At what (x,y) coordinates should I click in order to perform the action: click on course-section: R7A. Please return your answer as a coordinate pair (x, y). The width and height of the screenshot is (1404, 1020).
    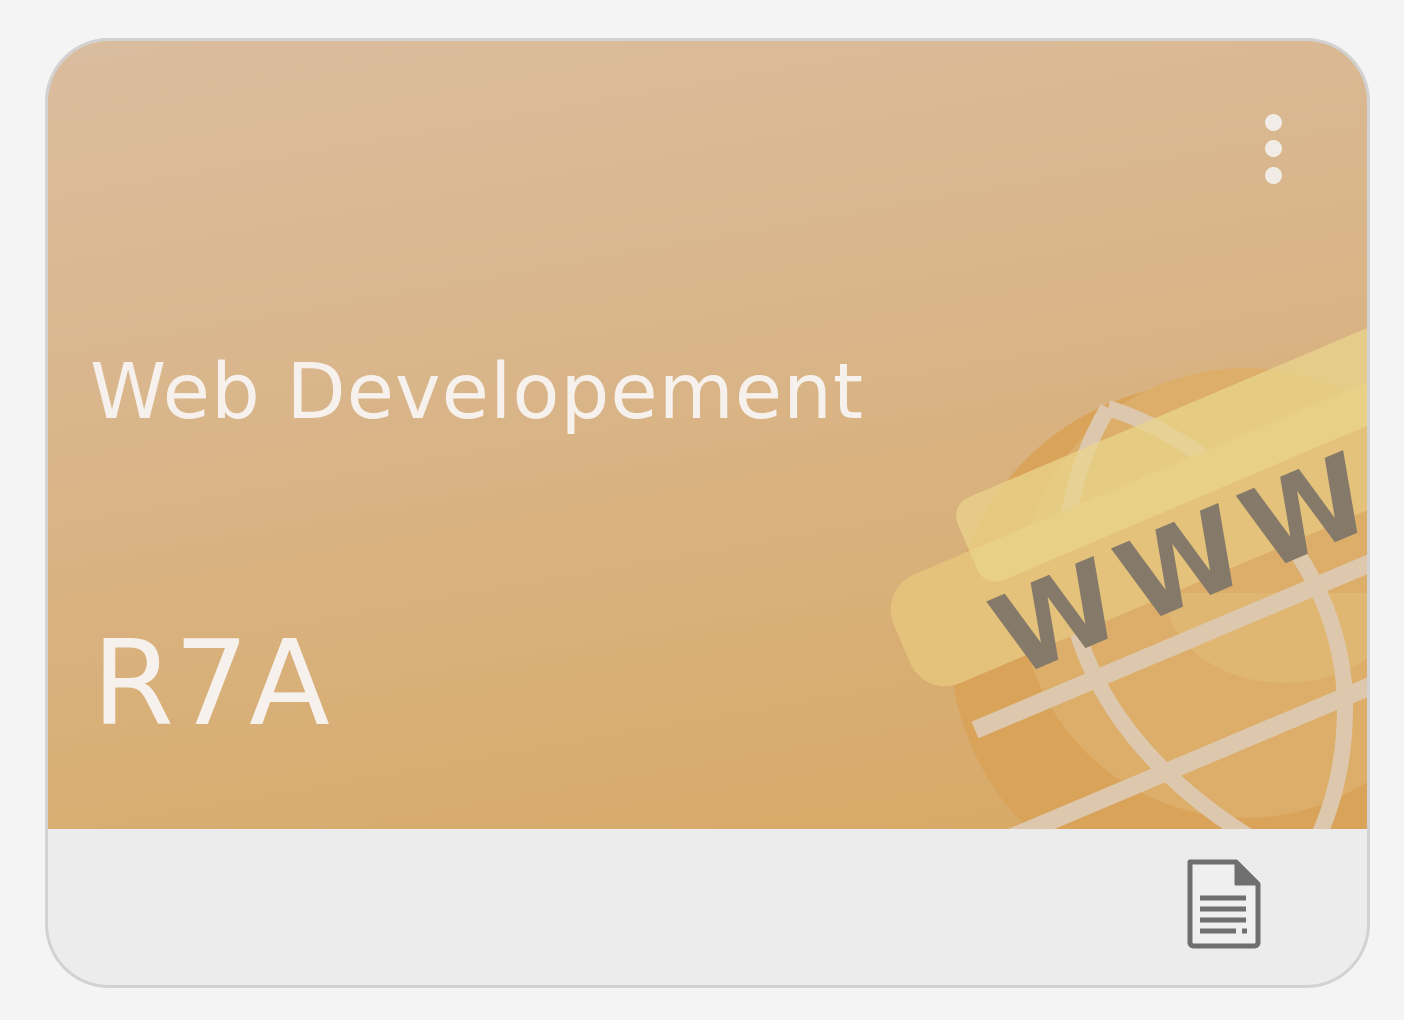
    Looking at the image, I should click on (211, 683).